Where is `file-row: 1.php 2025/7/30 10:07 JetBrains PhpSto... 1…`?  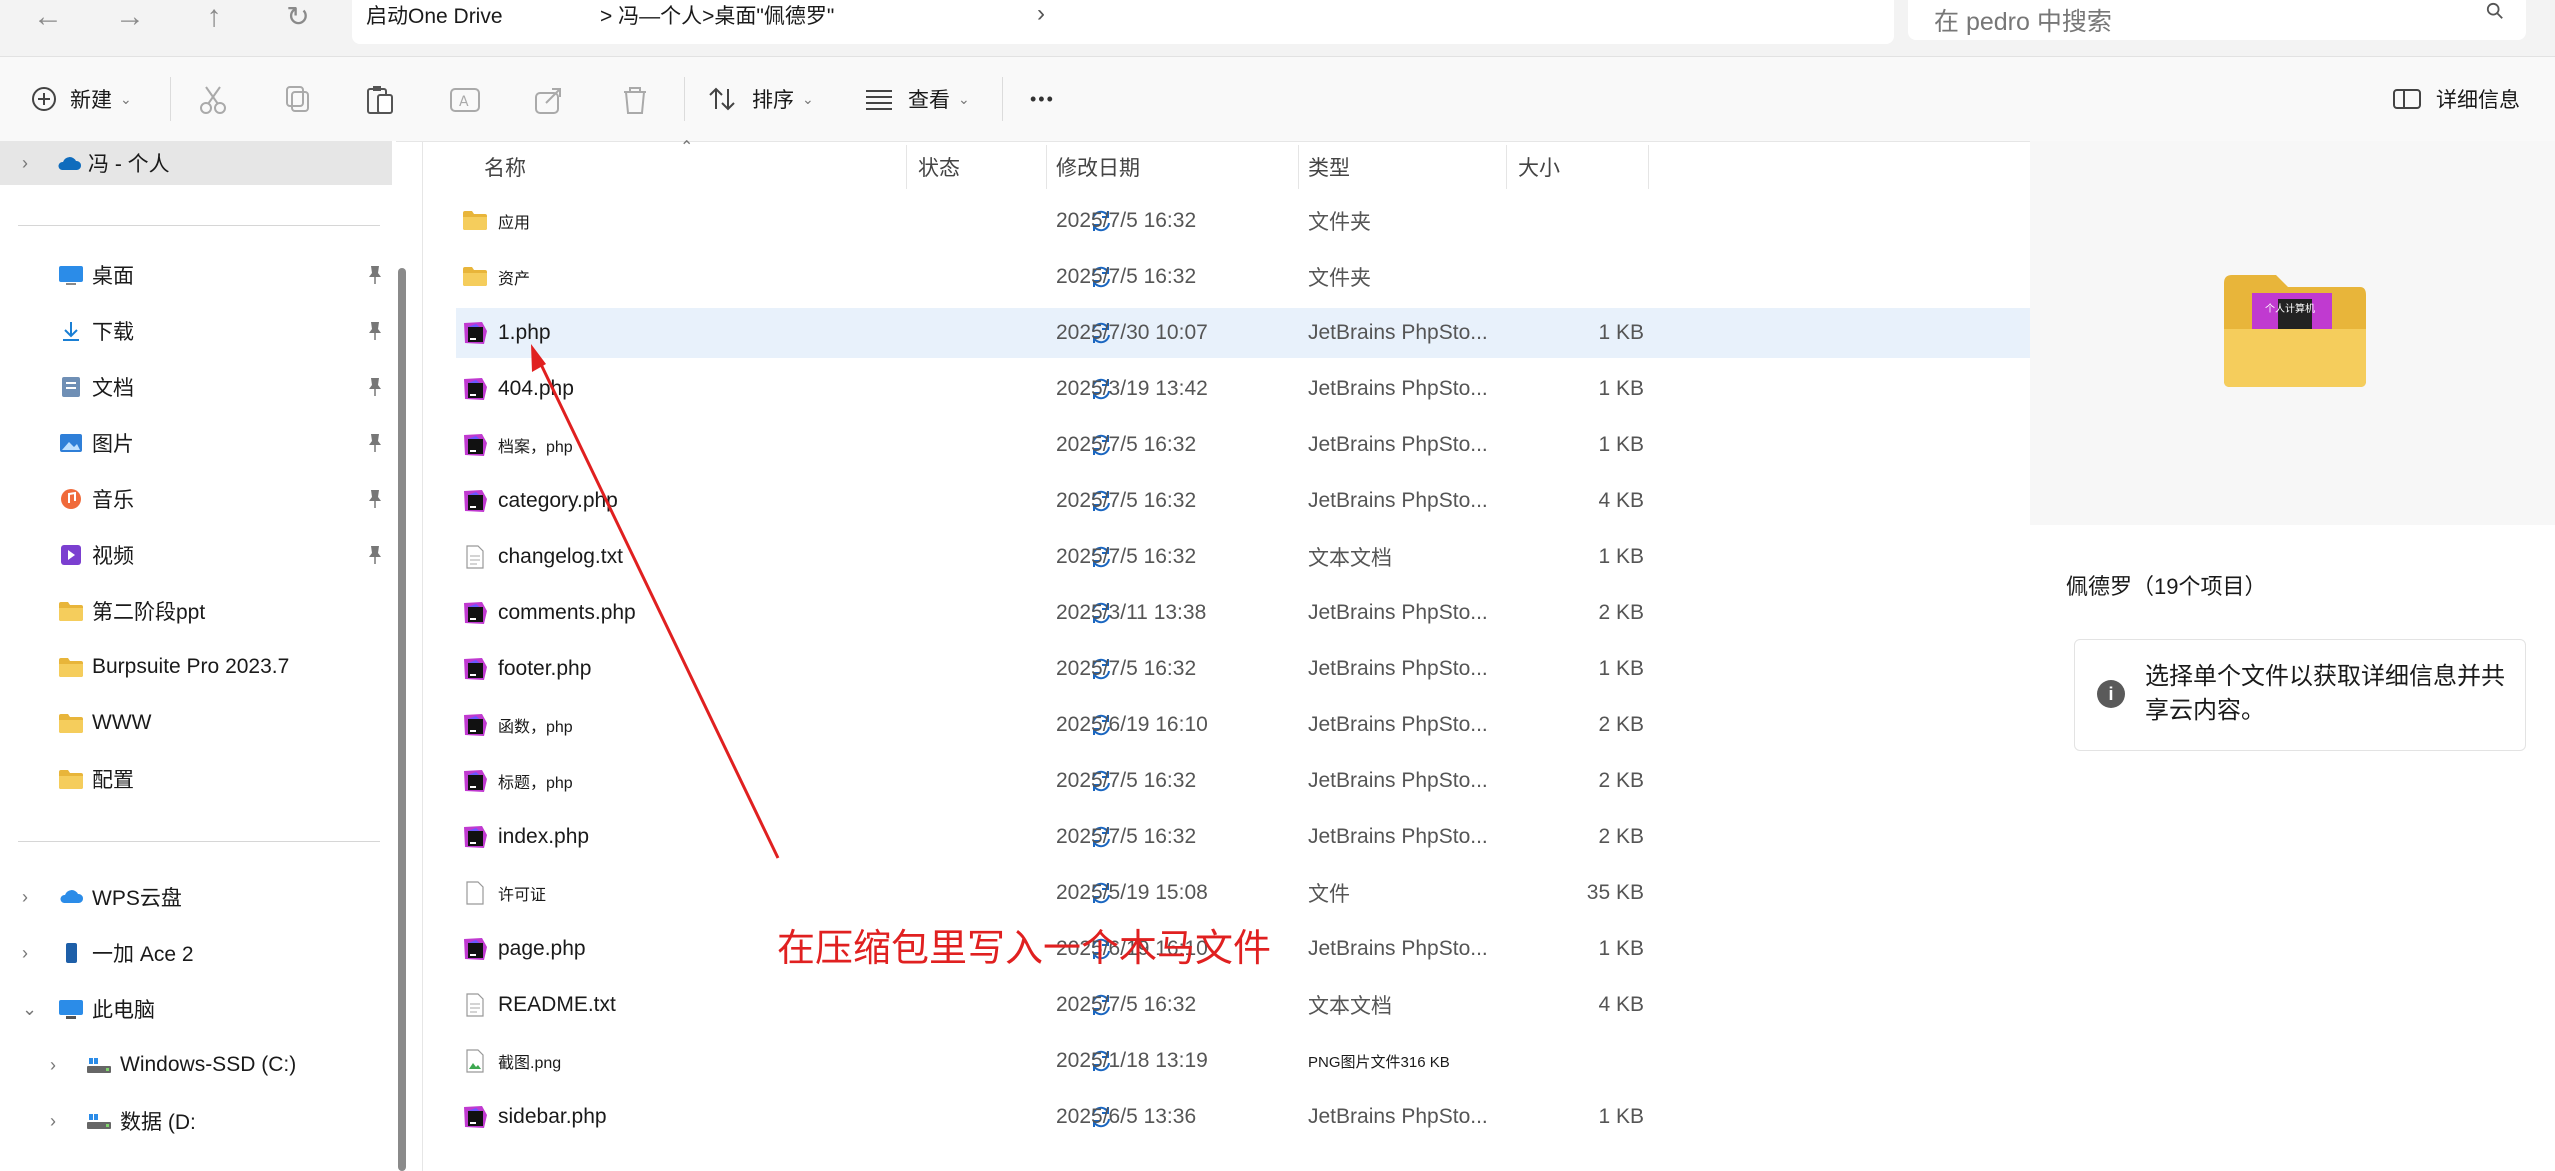 file-row: 1.php 2025/7/30 10:07 JetBrains PhpSto... 1… is located at coordinates (1263, 333).